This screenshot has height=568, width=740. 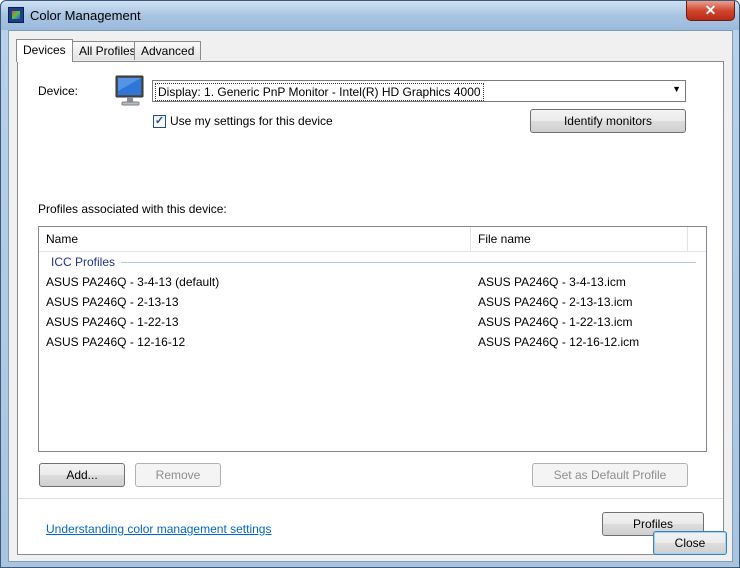 What do you see at coordinates (129, 90) in the screenshot?
I see `monitor-icon` at bounding box center [129, 90].